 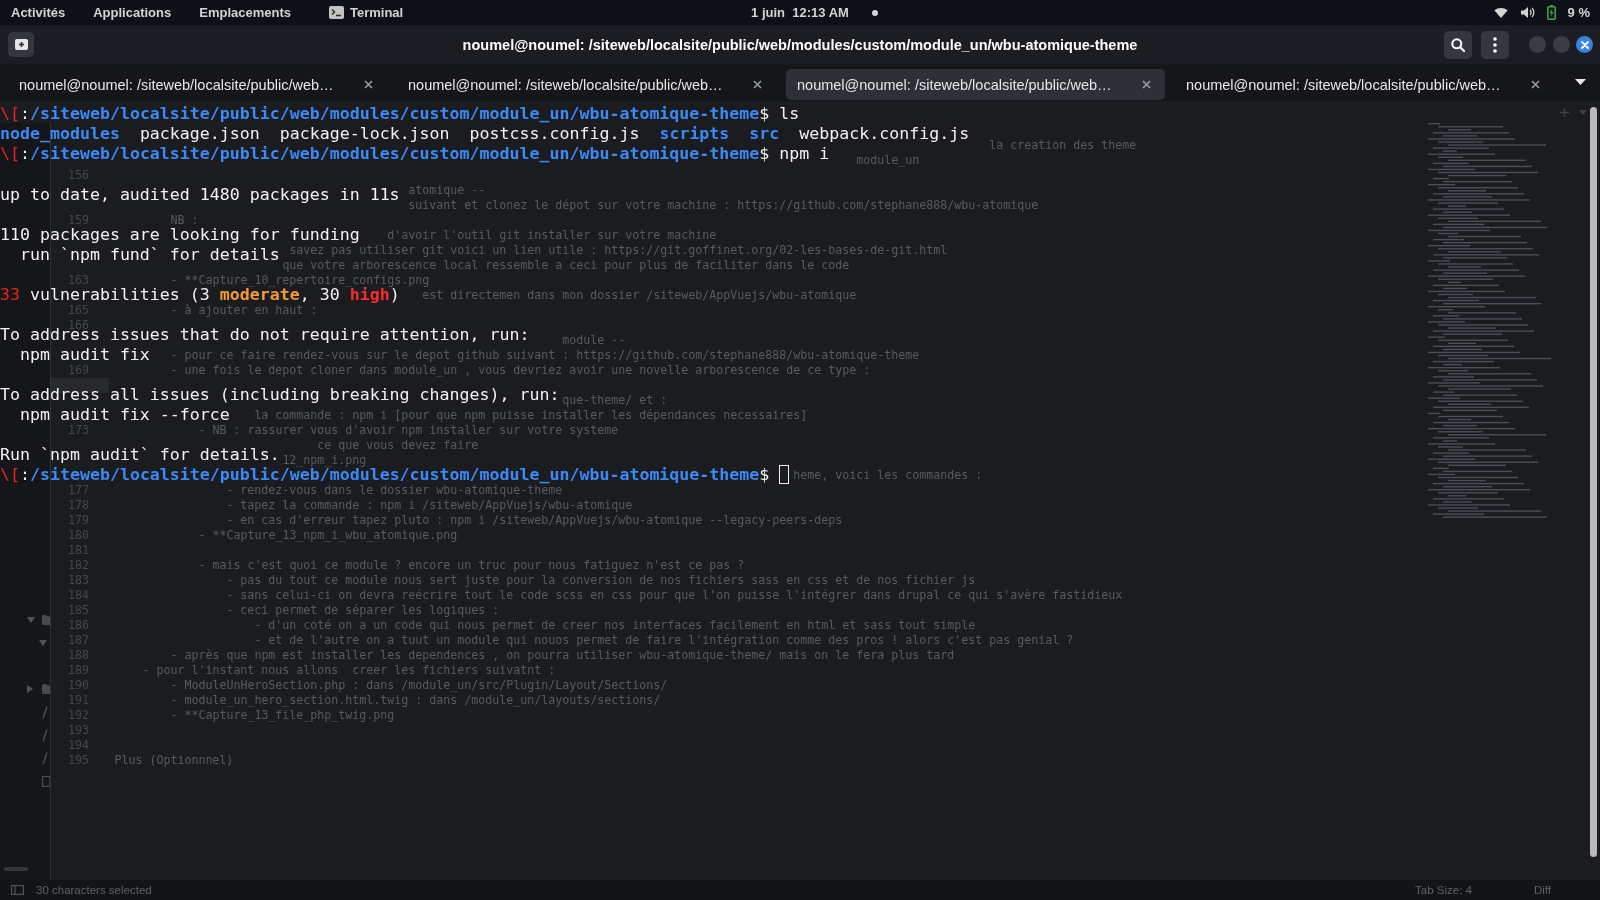 I want to click on terminal-line: To address all issues (including breaking changes), run:, so click(x=280, y=395).